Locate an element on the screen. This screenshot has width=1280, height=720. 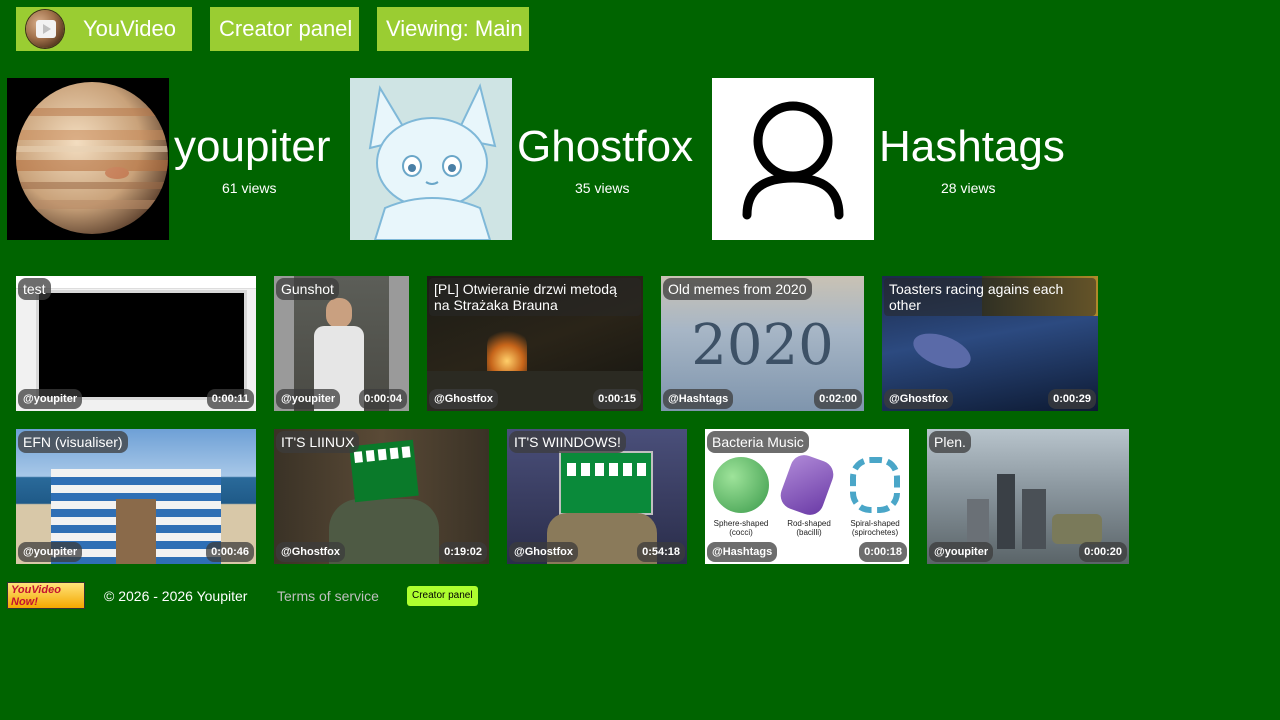
video-title: test is located at coordinates (34, 289).